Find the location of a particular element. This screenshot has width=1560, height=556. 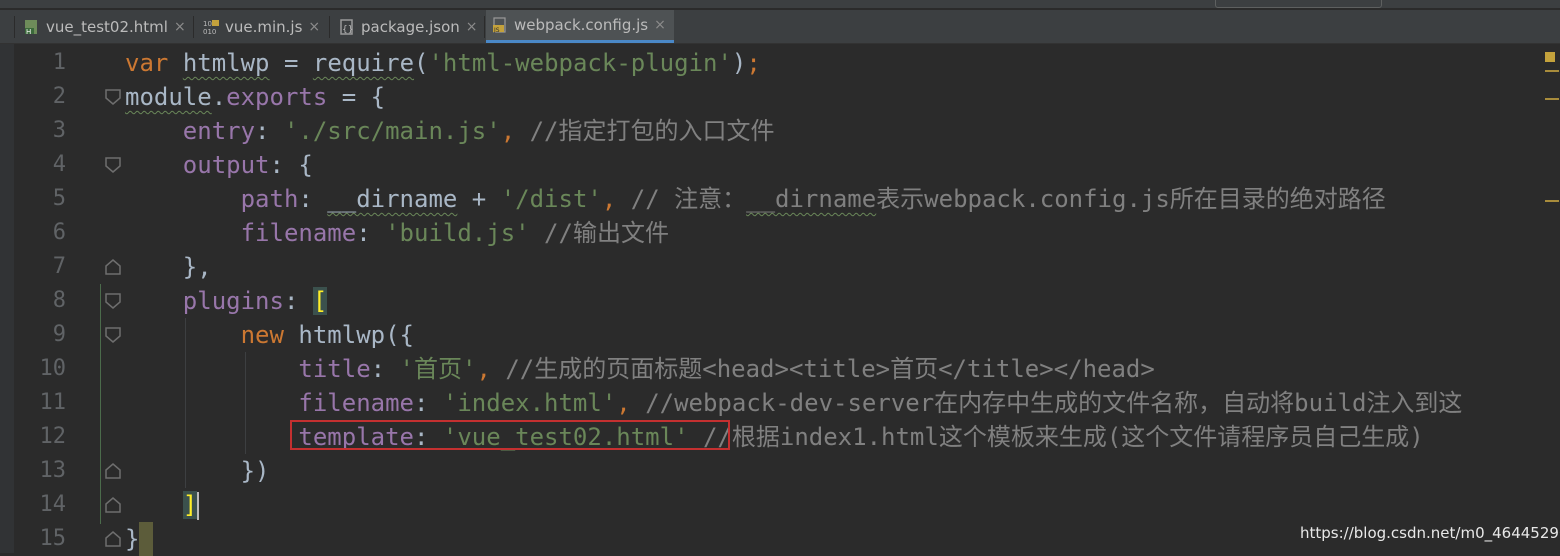

tab-label: vue.min.js is located at coordinates (264, 26).